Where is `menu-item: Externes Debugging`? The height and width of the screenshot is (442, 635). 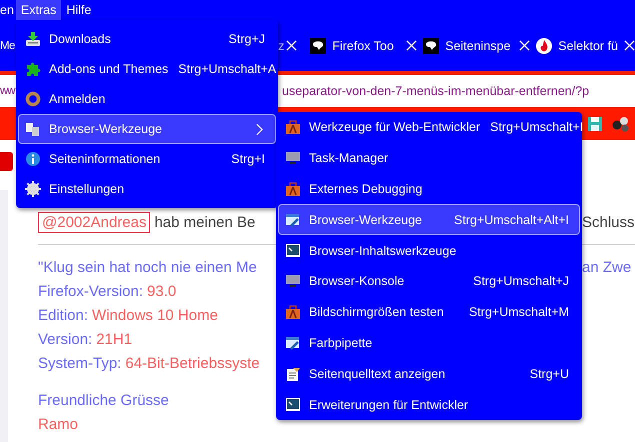
menu-item: Externes Debugging is located at coordinates (429, 189).